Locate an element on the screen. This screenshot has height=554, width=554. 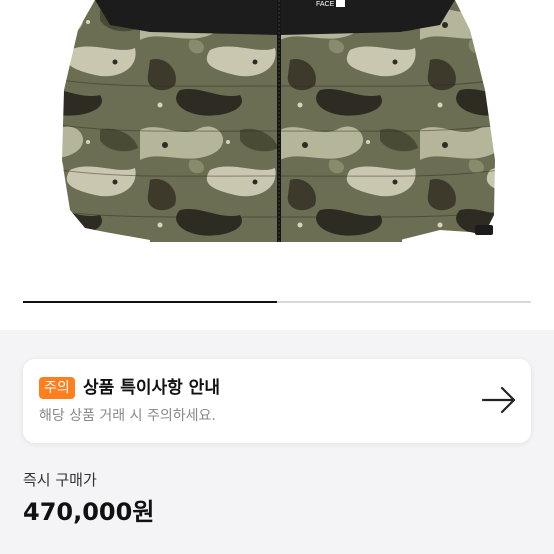
brand-tag: FACE is located at coordinates (325, 4).